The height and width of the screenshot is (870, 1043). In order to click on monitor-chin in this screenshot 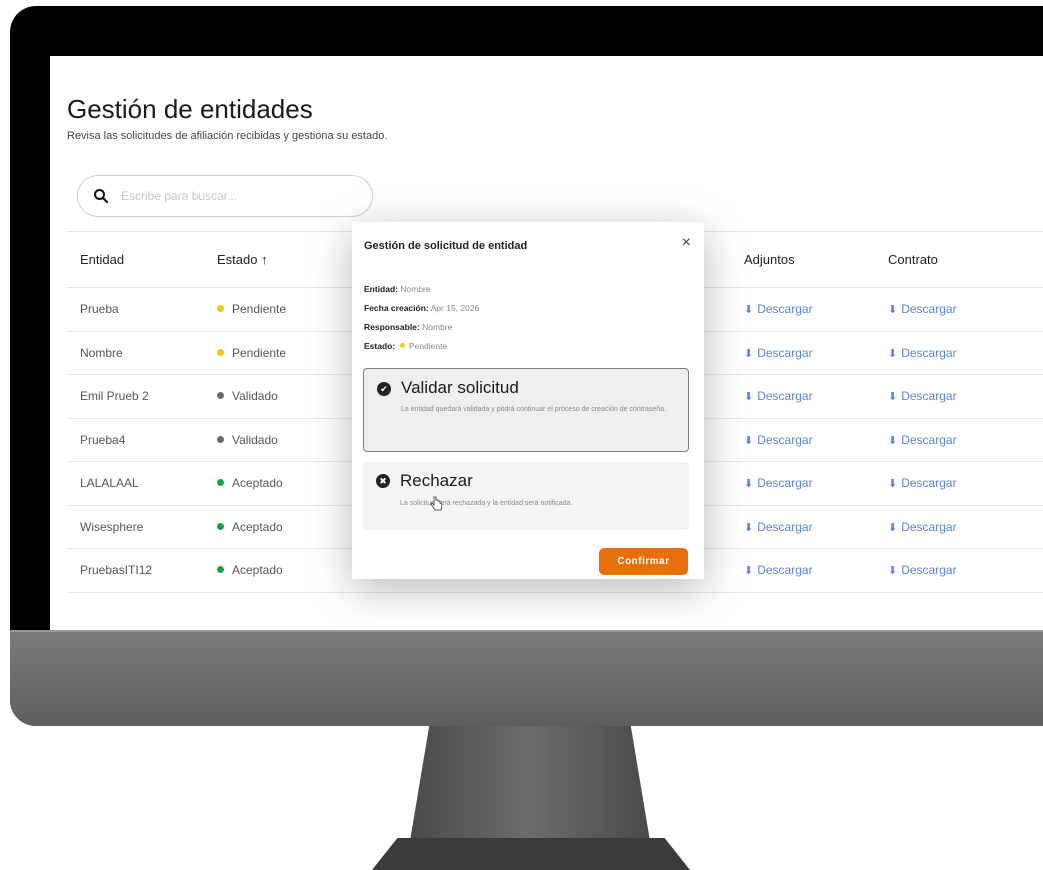, I will do `click(526, 678)`.